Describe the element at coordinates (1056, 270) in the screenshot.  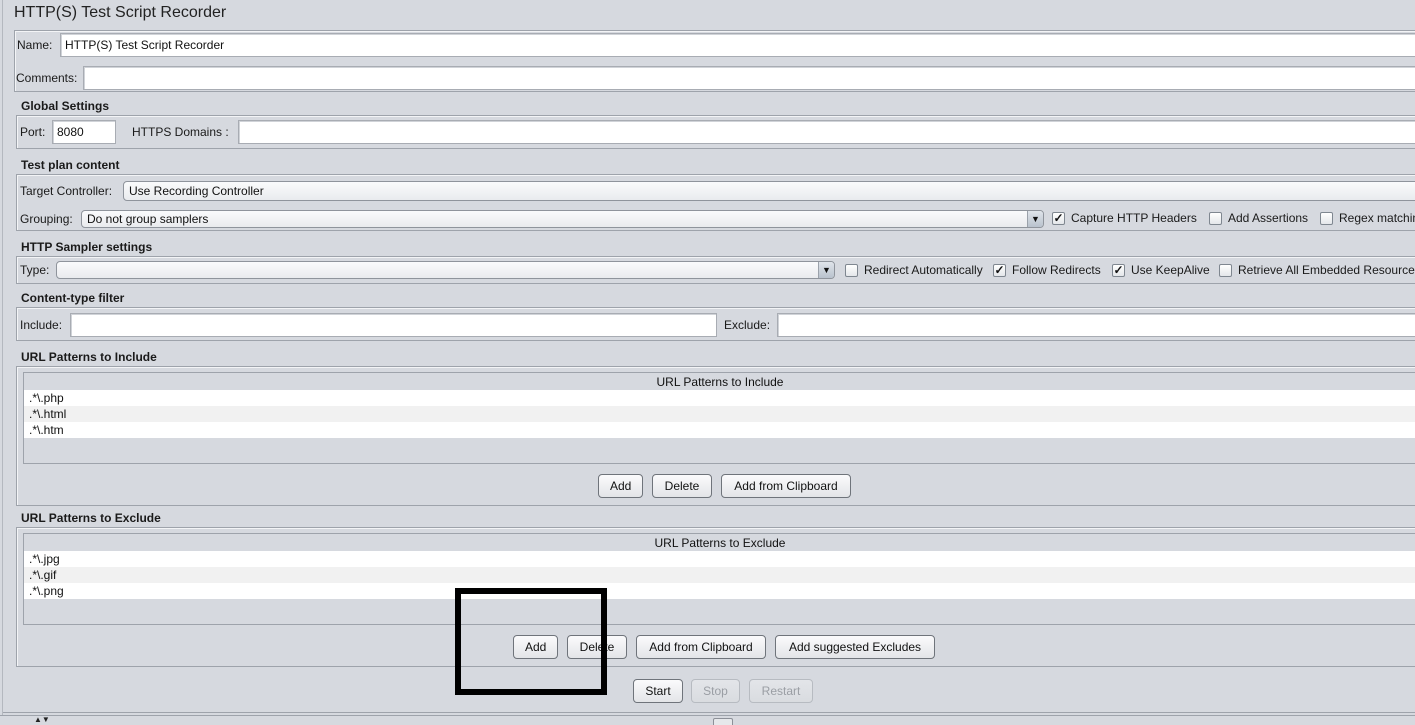
I see `follow-redirects-label: Follow Redirects` at that location.